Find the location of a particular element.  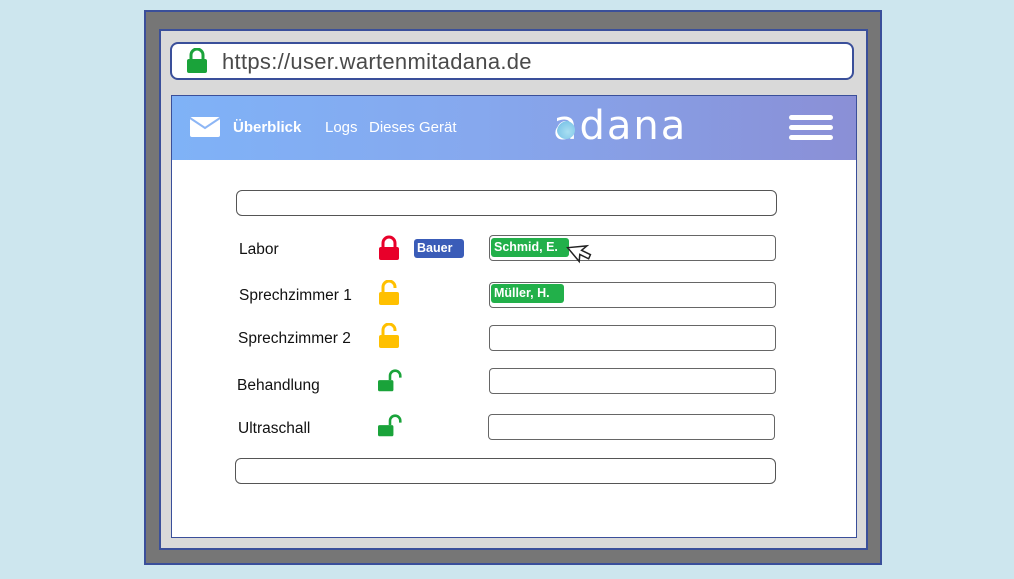

staff-badge: Bauer is located at coordinates (439, 248).